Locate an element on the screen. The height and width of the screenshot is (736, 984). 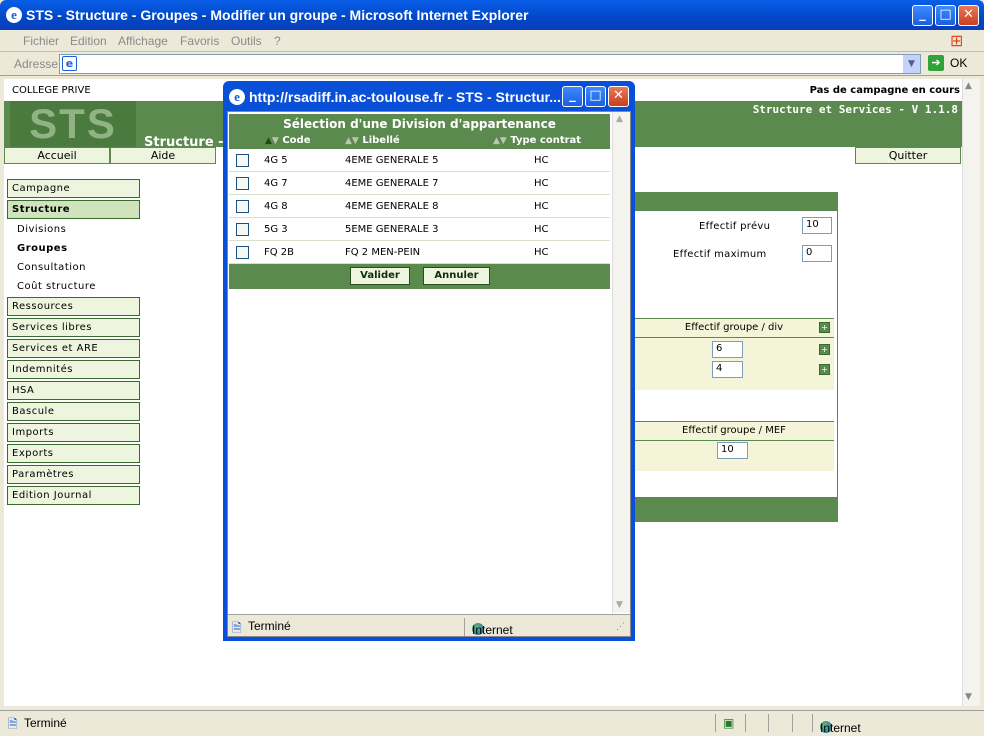
sidebar-item-services-are: Services et ARE is located at coordinates (73, 348).